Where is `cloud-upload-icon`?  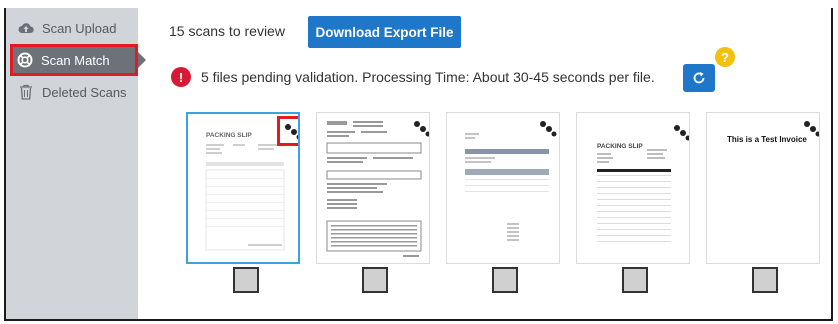
cloud-upload-icon is located at coordinates (26, 28).